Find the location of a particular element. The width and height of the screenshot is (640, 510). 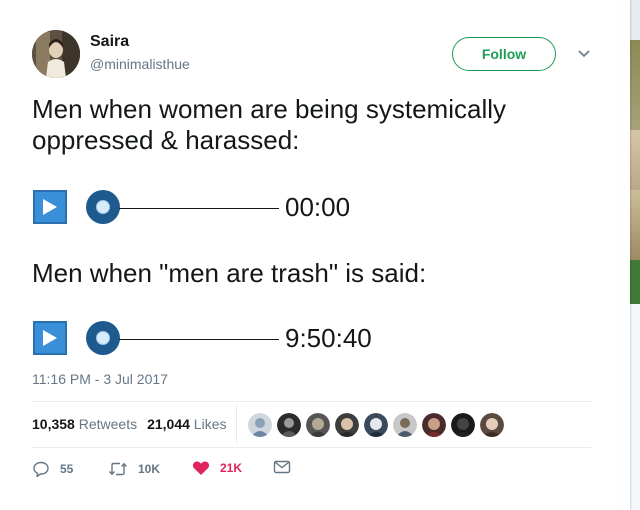

follow-button: Follow is located at coordinates (504, 54).